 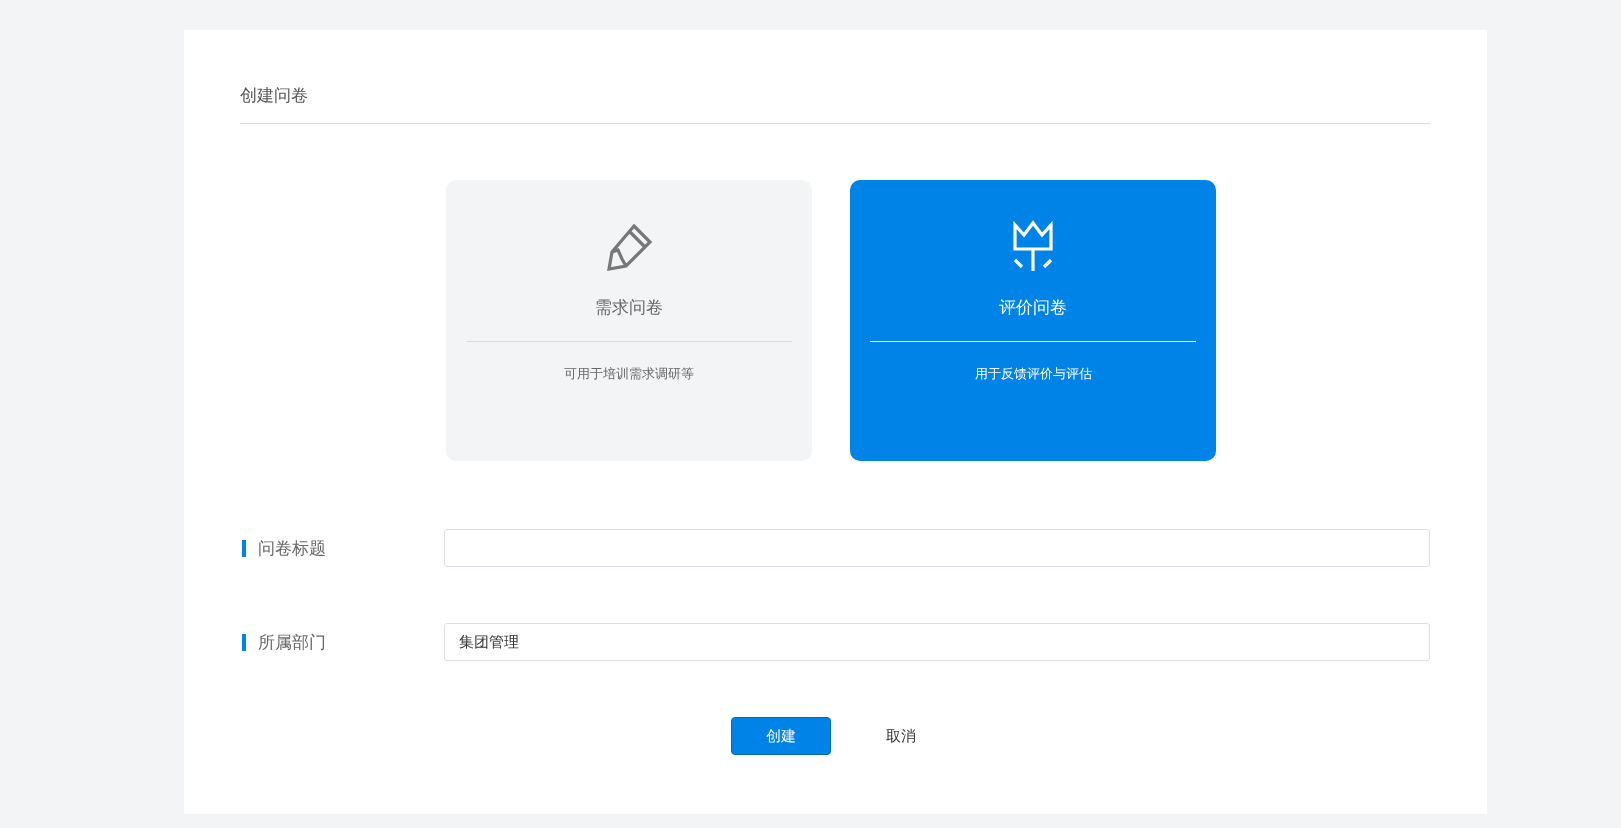 I want to click on field-label: 问卷标题, so click(x=292, y=548).